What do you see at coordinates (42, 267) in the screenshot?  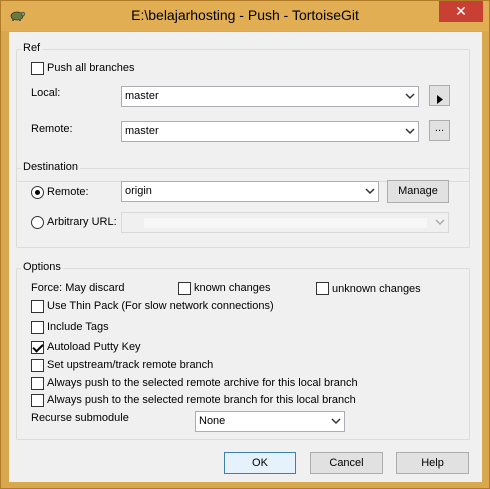 I see `options-group-label: Options` at bounding box center [42, 267].